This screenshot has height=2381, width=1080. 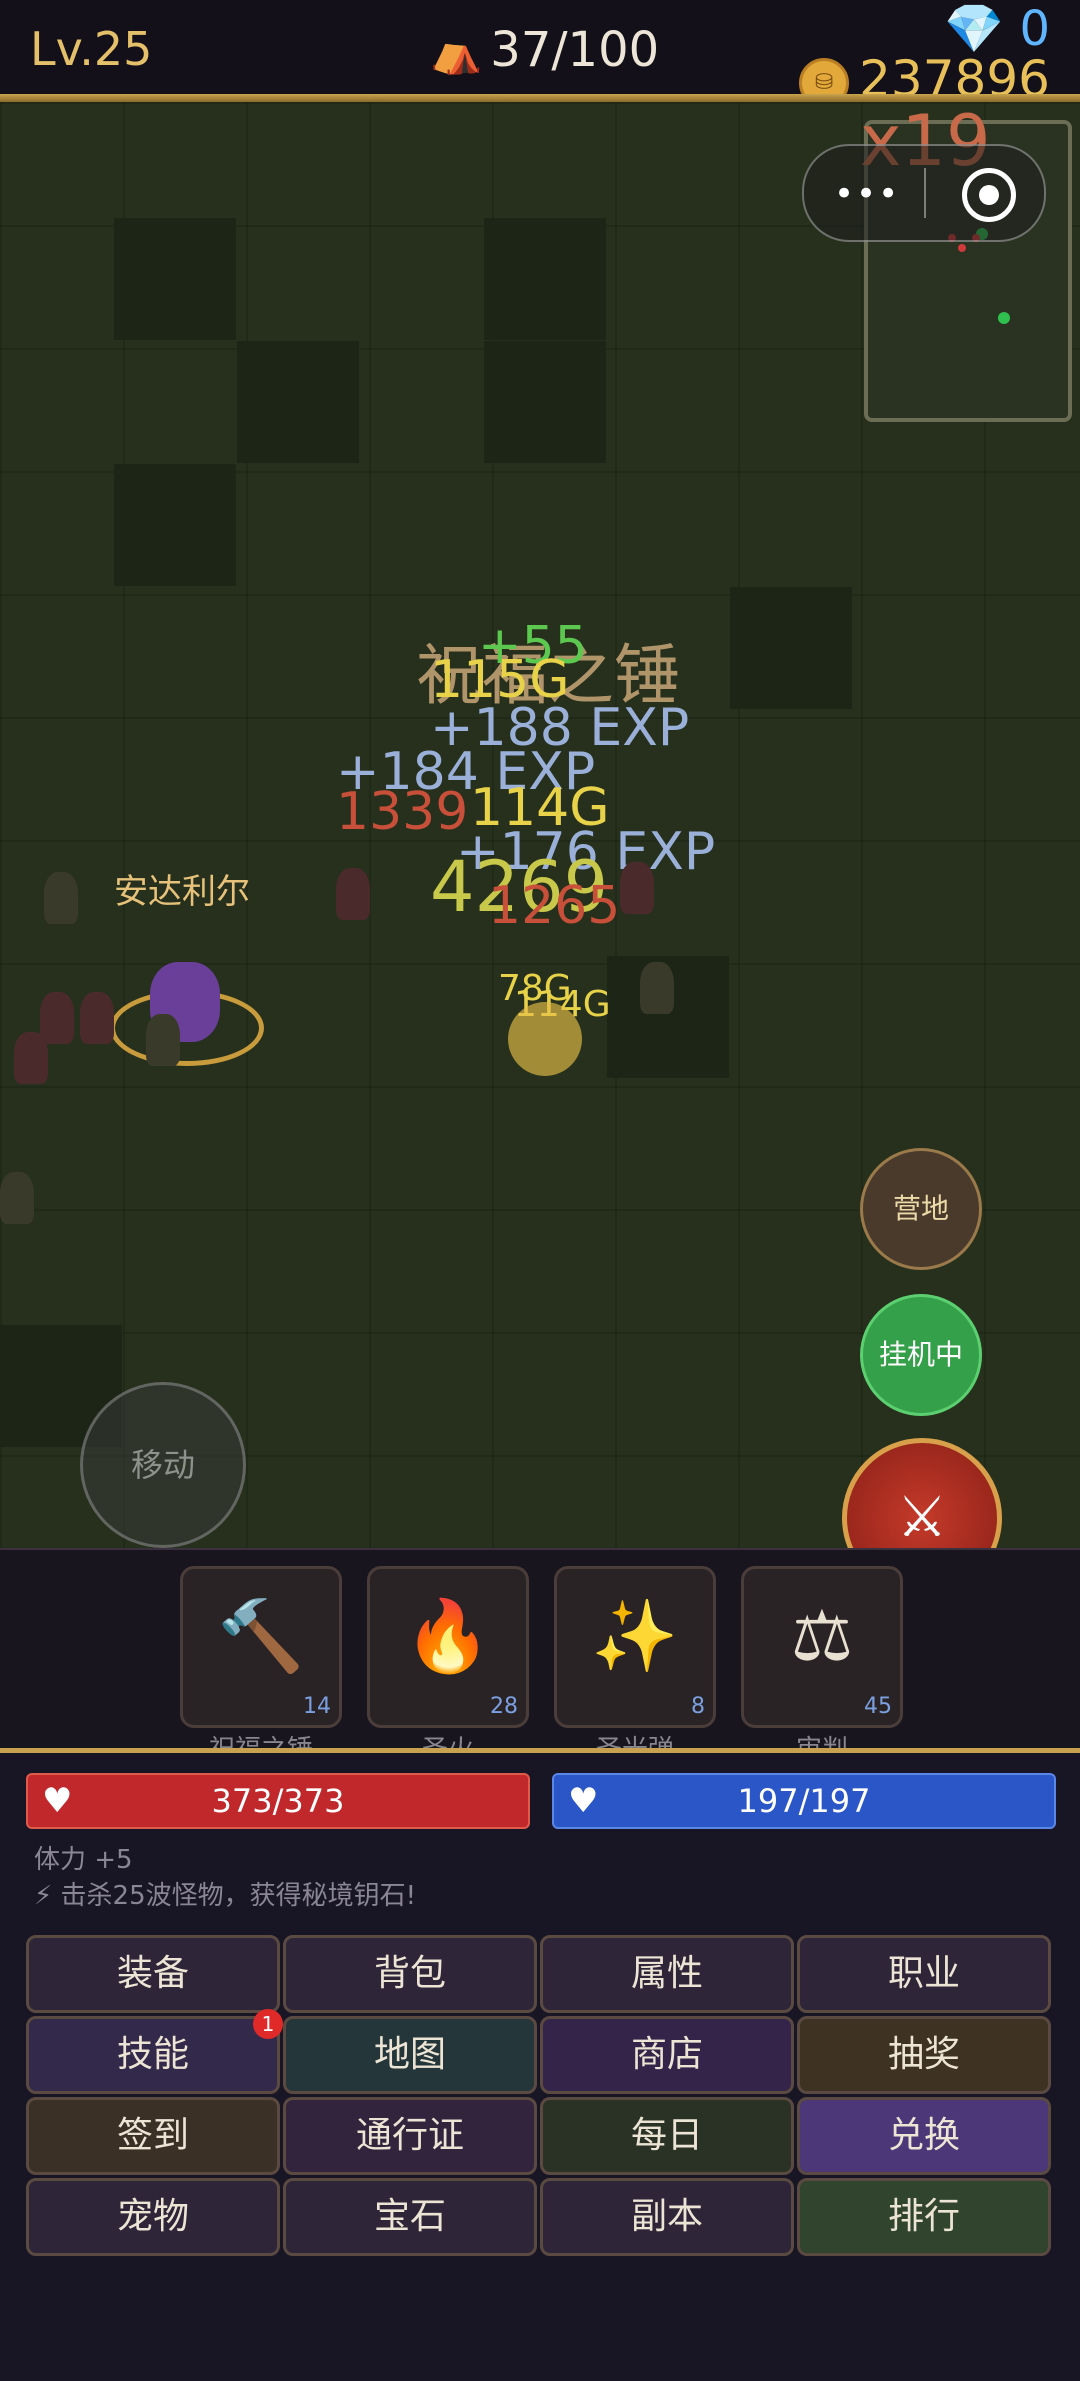 What do you see at coordinates (878, 1706) in the screenshot?
I see `skill-level: 45` at bounding box center [878, 1706].